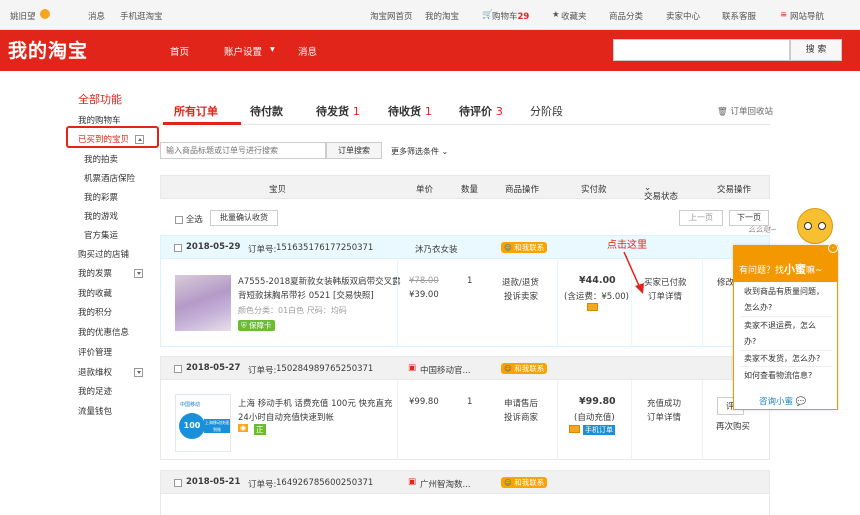  What do you see at coordinates (325, 369) in the screenshot?
I see `order-number: 150284989765250371` at bounding box center [325, 369].